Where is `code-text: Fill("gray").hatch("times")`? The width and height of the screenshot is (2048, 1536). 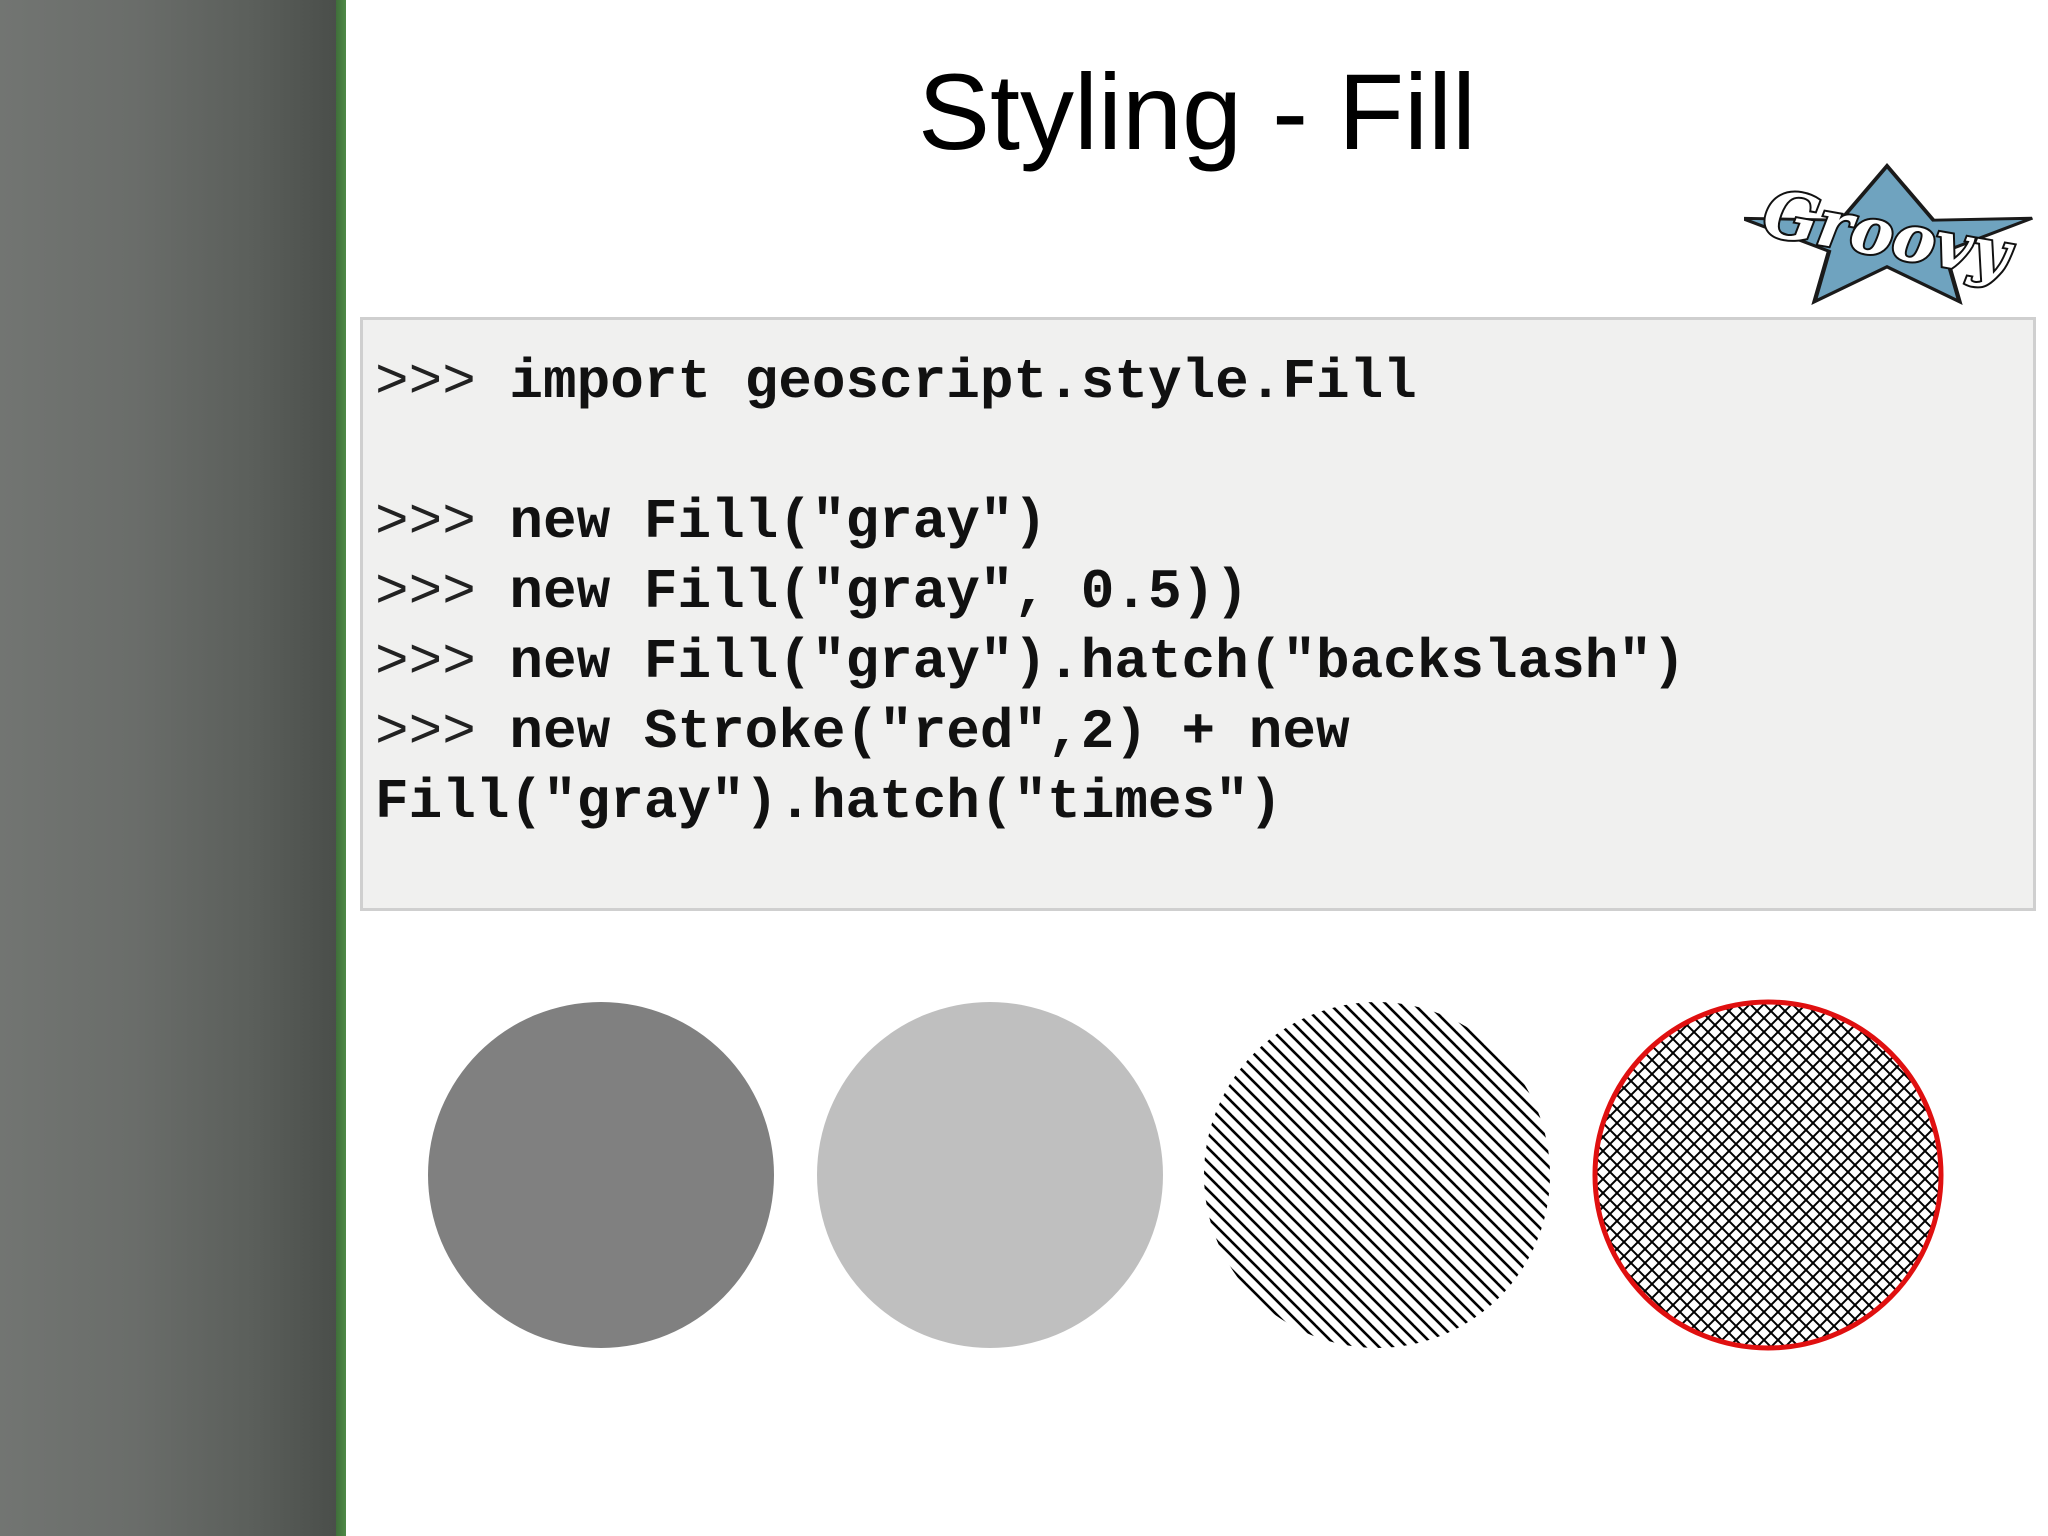 code-text: Fill("gray").hatch("times") is located at coordinates (829, 802).